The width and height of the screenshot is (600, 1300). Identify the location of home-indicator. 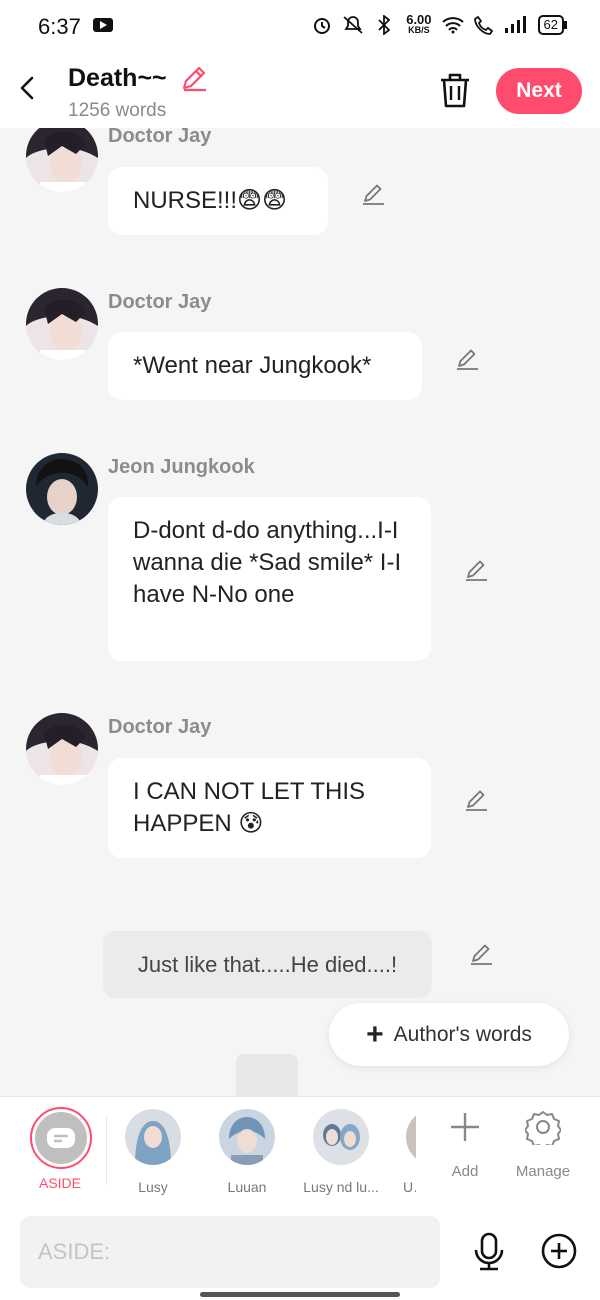
(300, 1294).